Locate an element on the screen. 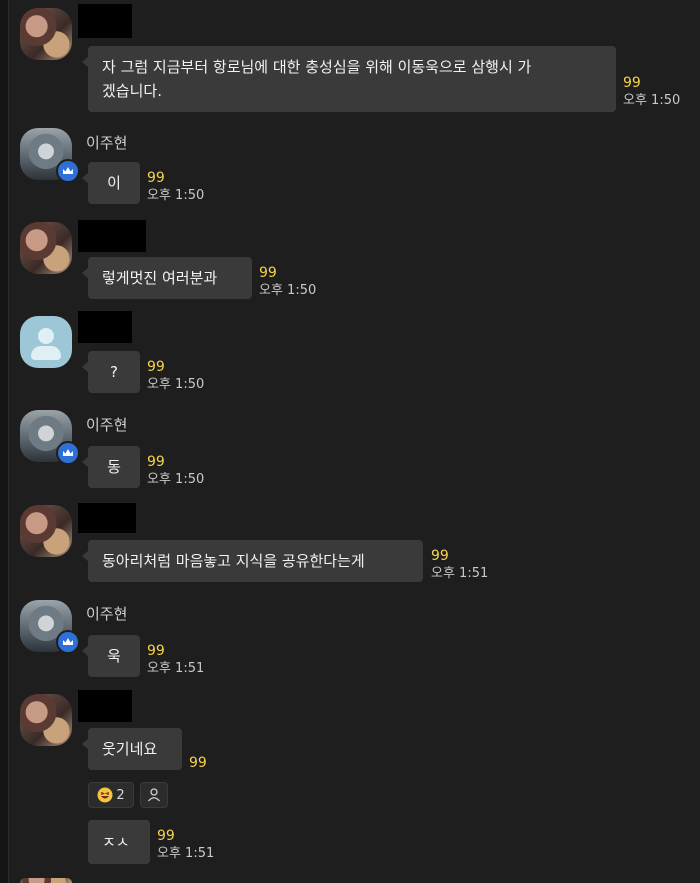 The width and height of the screenshot is (700, 883). message-text: ㅈㅅ is located at coordinates (116, 842).